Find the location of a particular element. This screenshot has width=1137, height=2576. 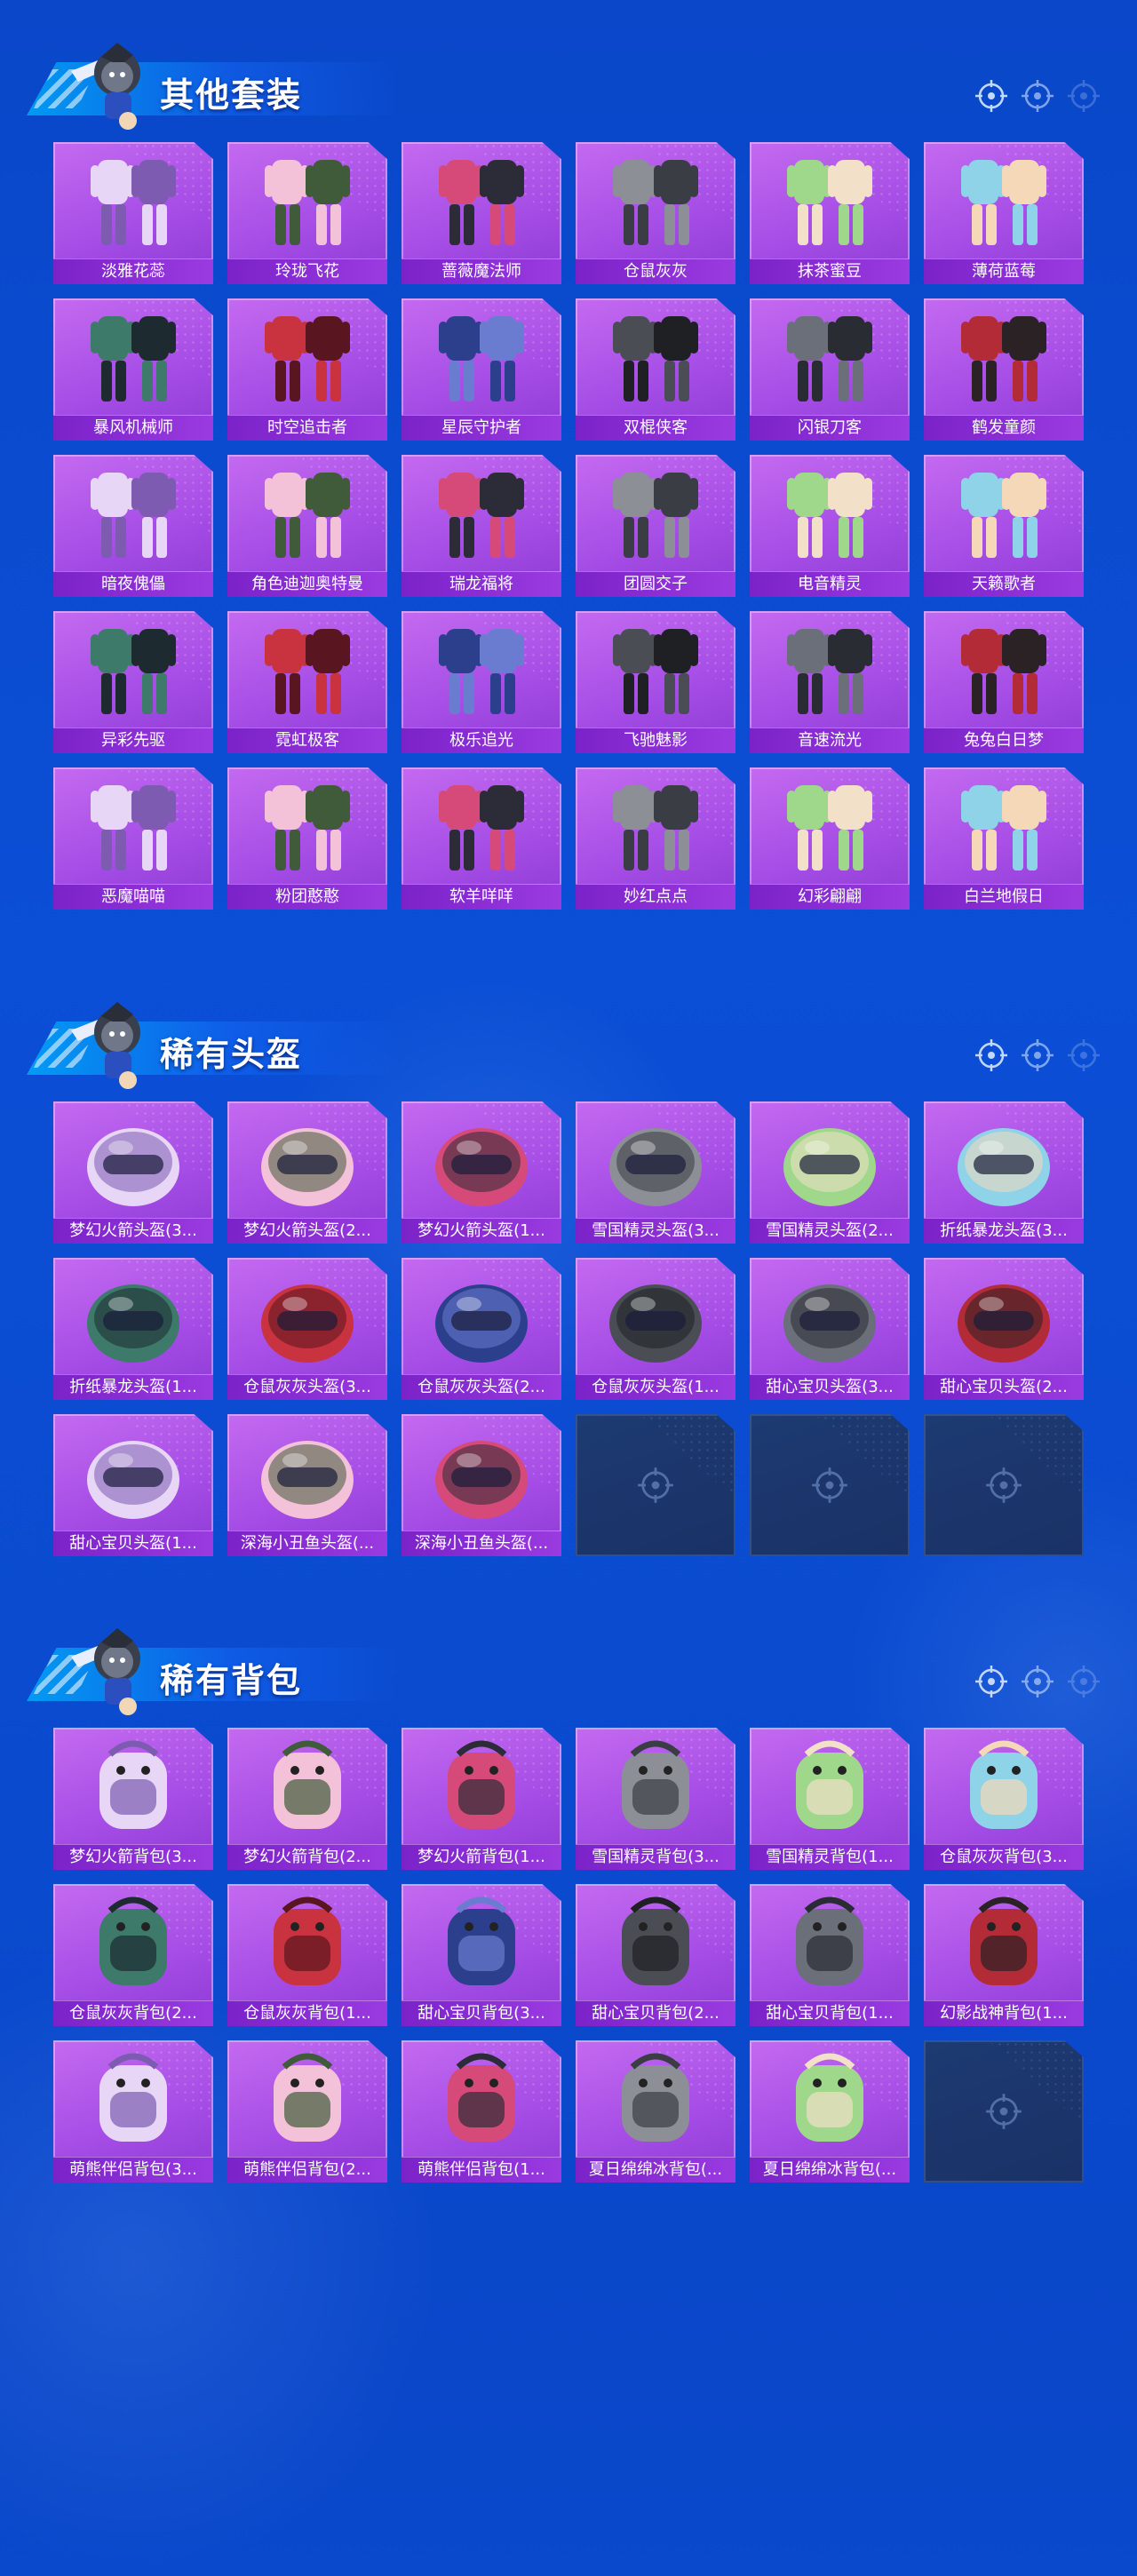

item-card: 极乐追光 is located at coordinates (481, 682).